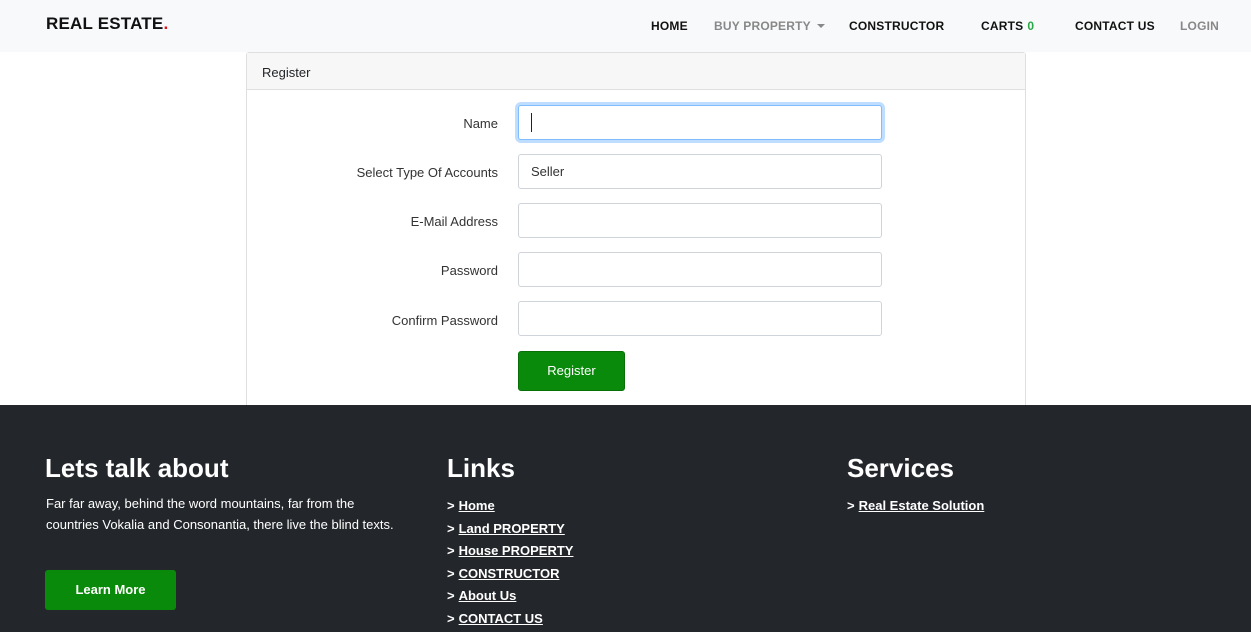 The height and width of the screenshot is (632, 1251). Describe the element at coordinates (900, 468) in the screenshot. I see `footer-services-heading: Services` at that location.